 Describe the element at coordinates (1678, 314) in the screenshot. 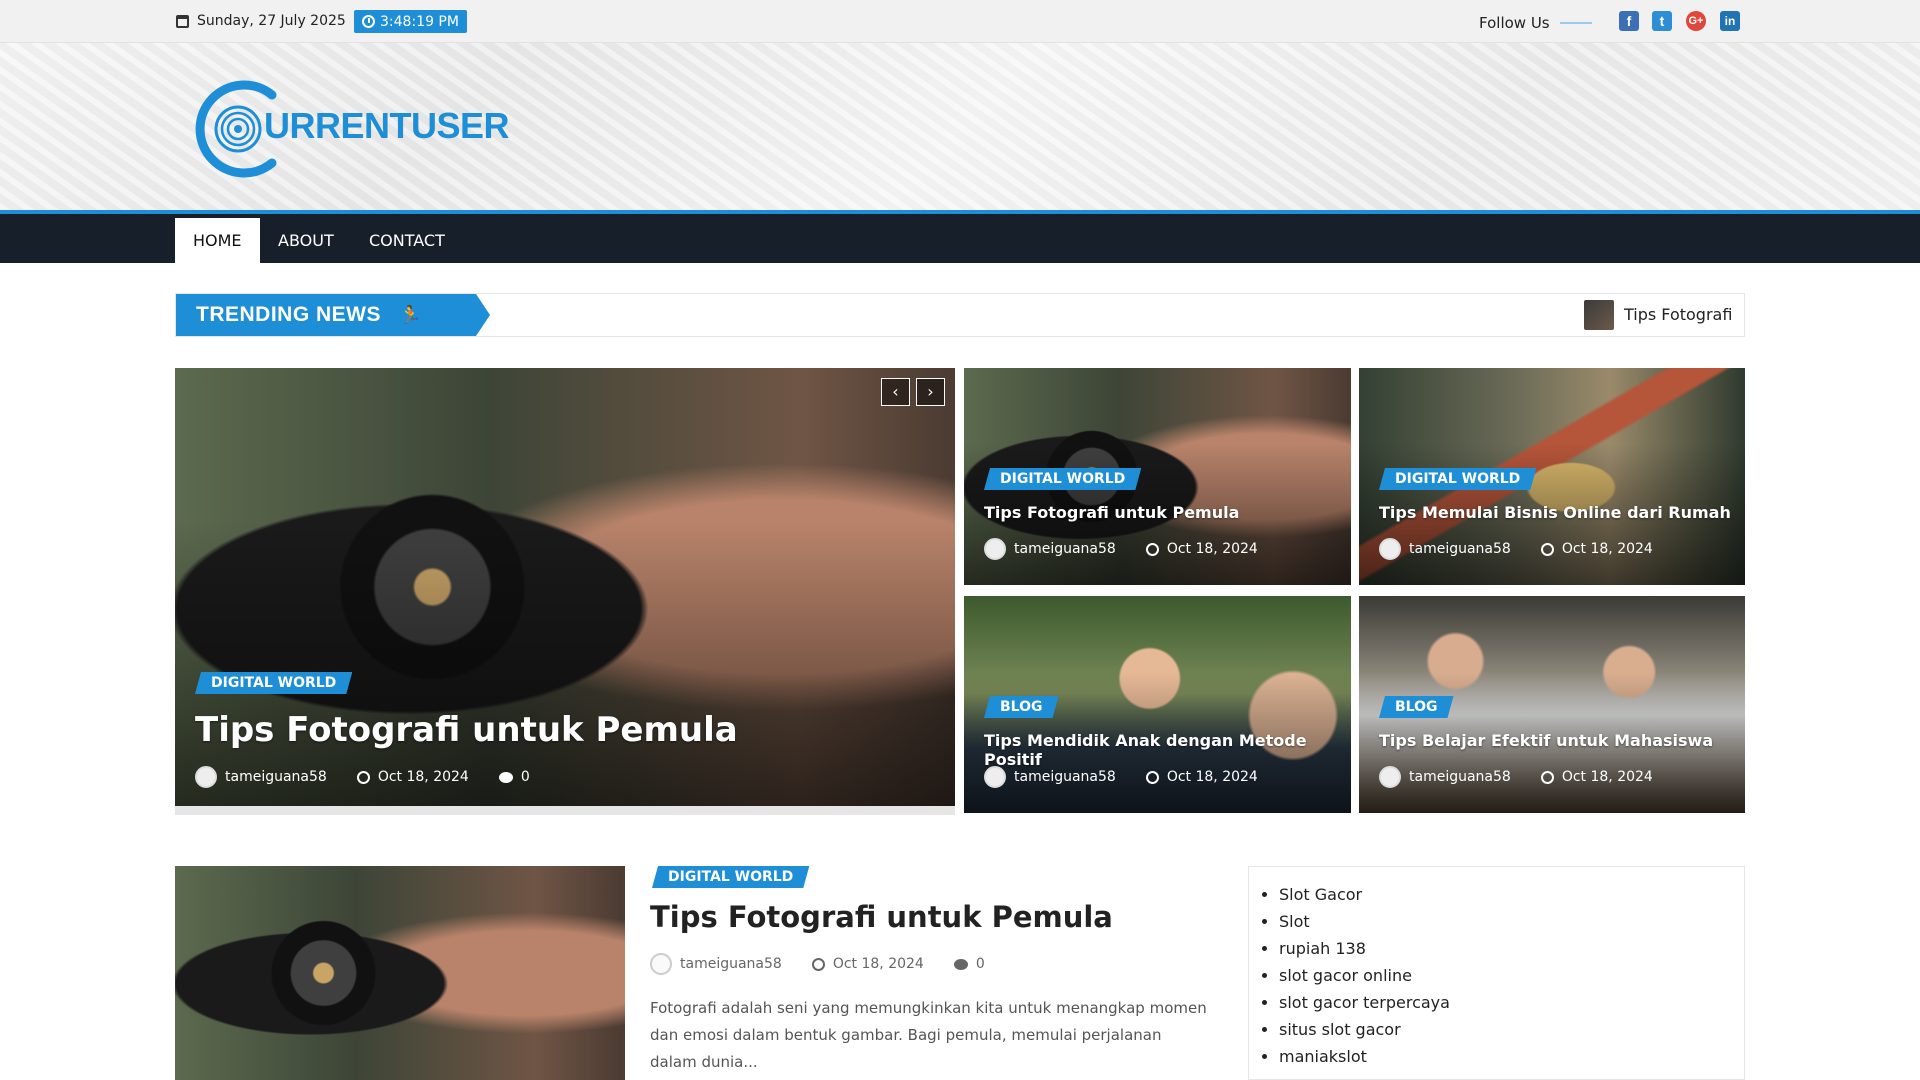

I see `trending-item-title: Tips Fotografi` at that location.